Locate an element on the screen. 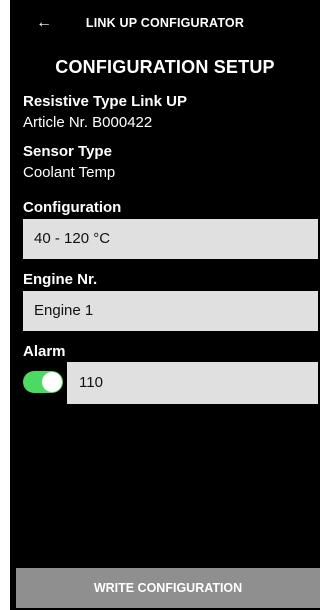  sensor-type-value: Coolant Temp is located at coordinates (69, 172).